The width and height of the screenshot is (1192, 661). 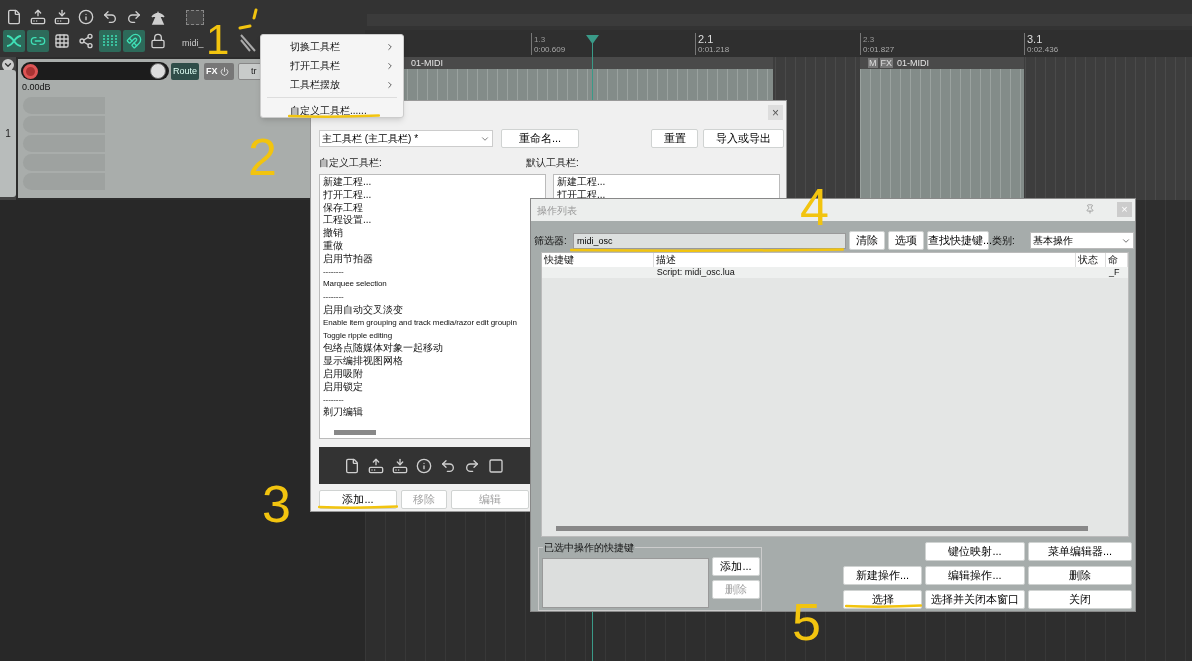 I want to click on close-button: ×, so click(x=775, y=112).